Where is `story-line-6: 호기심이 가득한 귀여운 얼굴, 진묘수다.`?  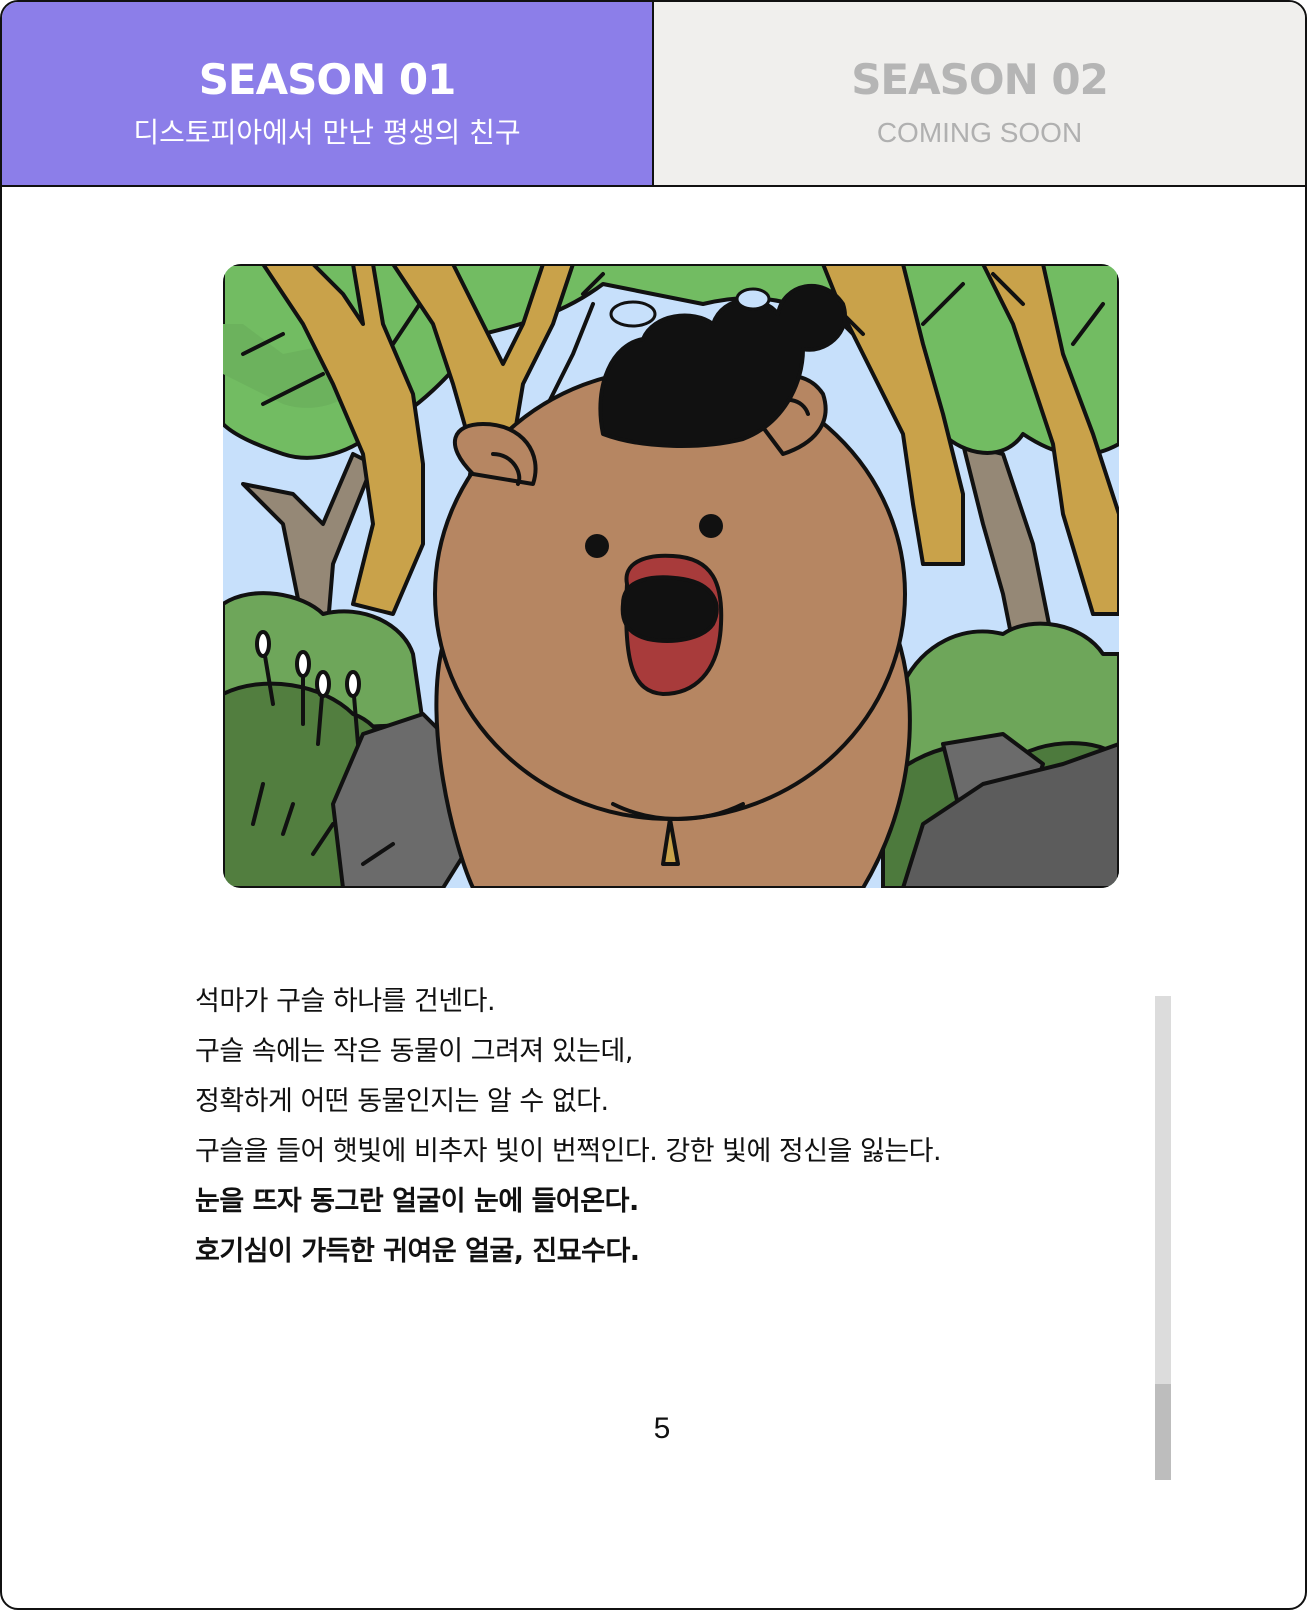
story-line-6: 호기심이 가득한 귀여운 얼굴, 진묘수다. is located at coordinates (417, 1251).